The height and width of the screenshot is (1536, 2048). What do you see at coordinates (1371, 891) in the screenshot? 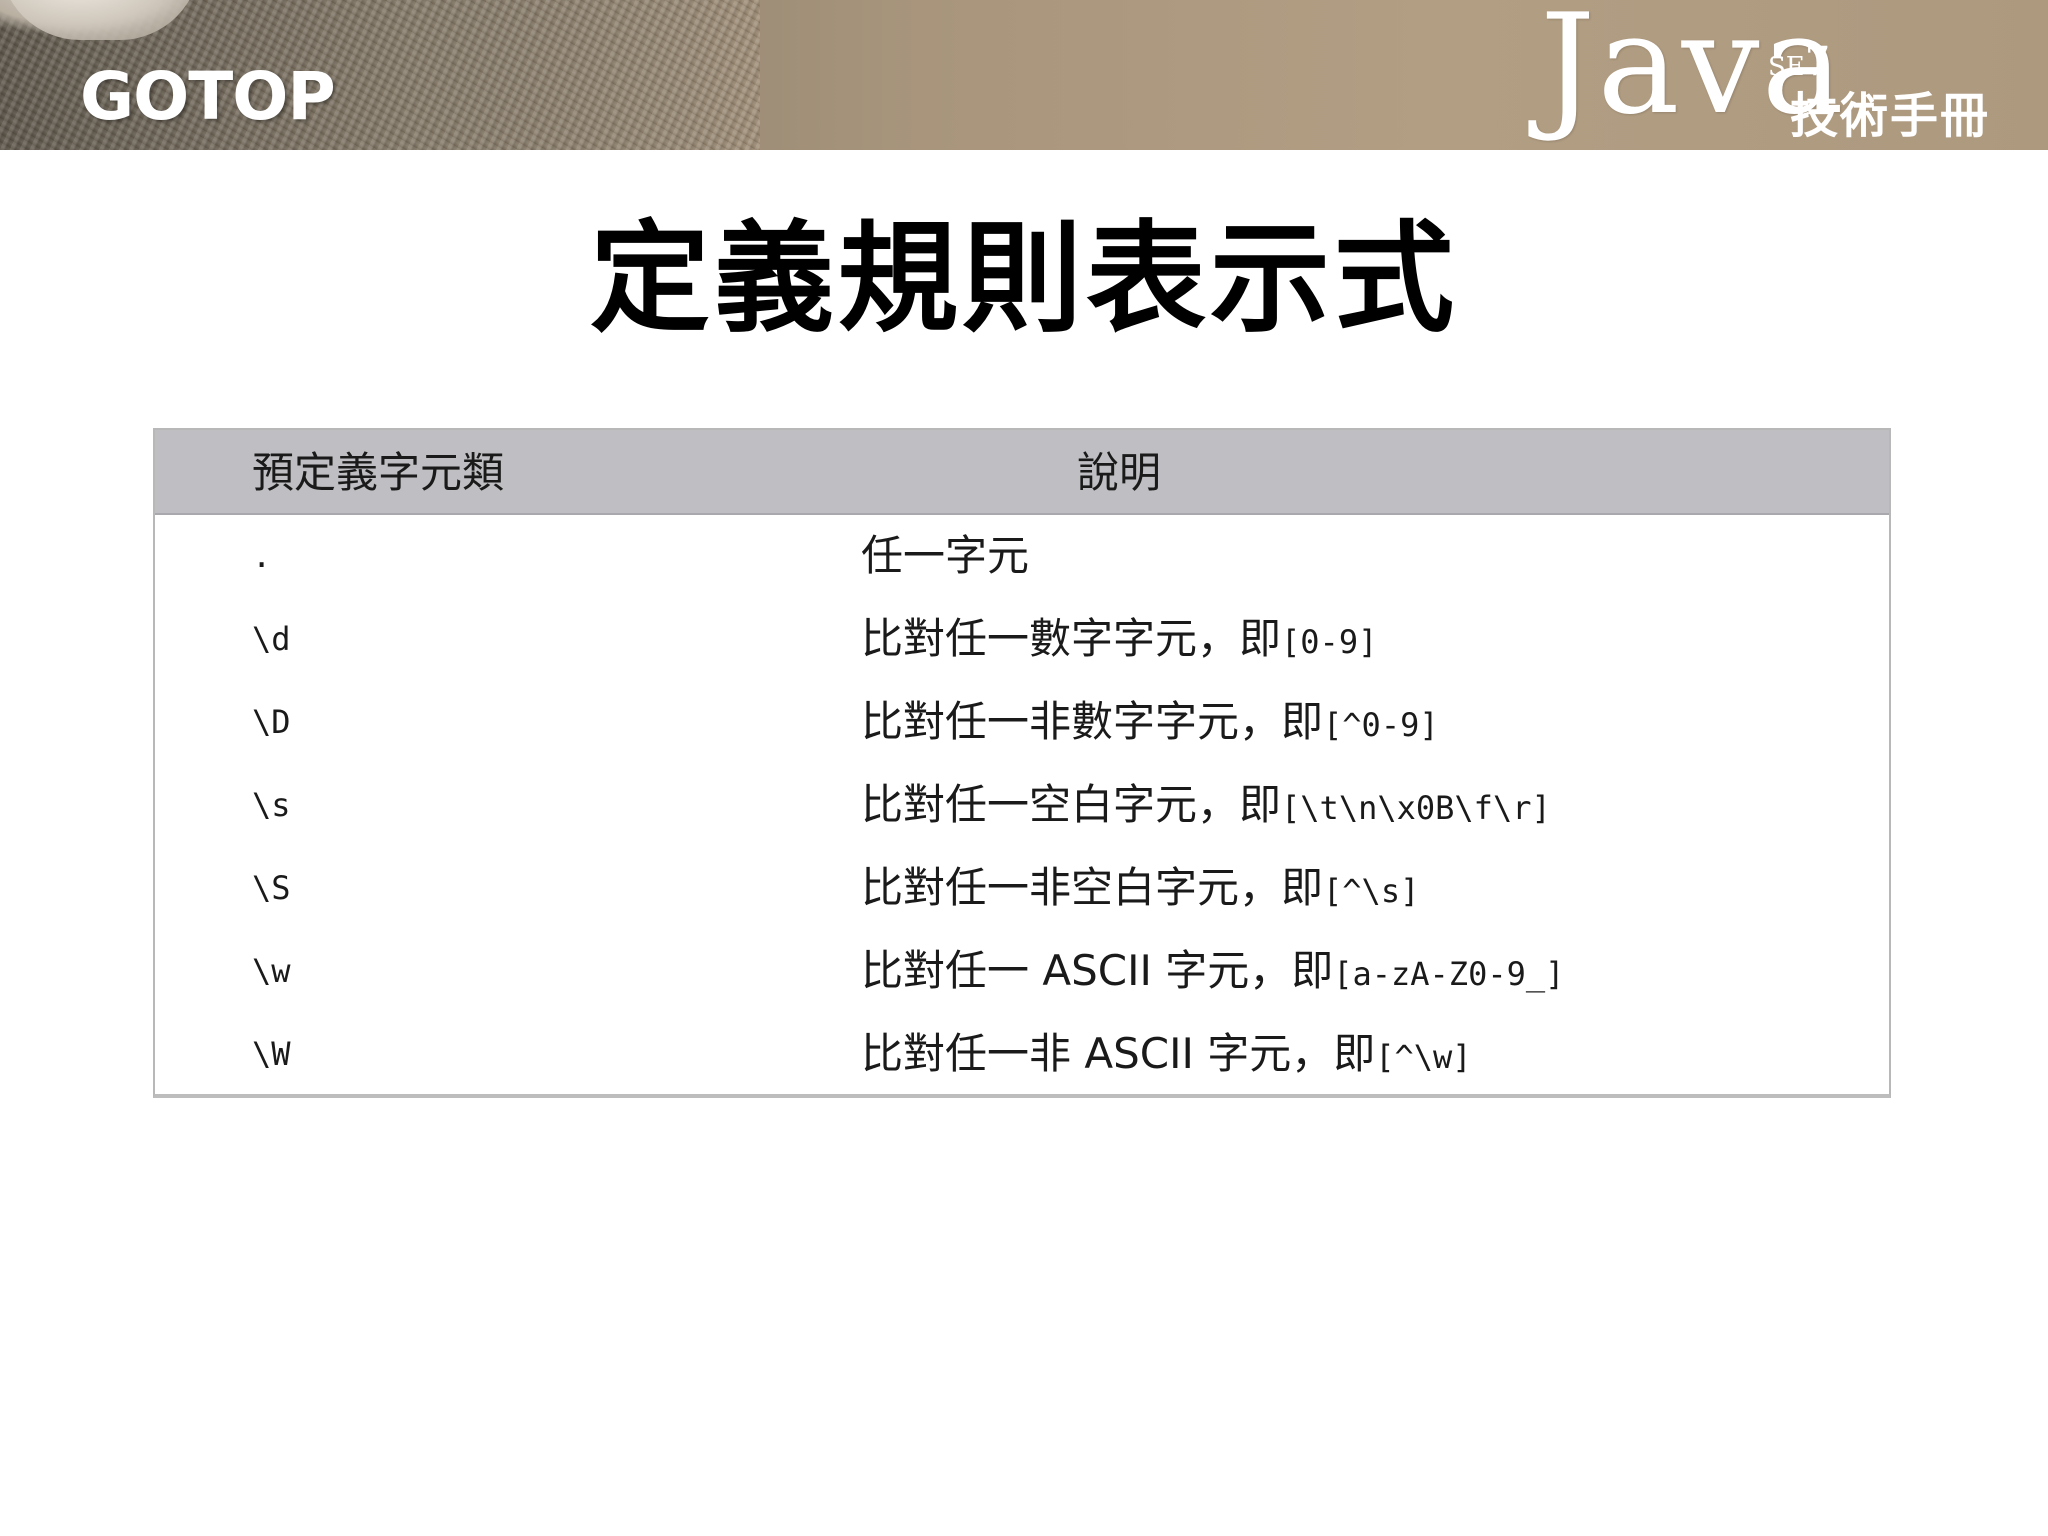
I see `pattern-text: [^\s]` at bounding box center [1371, 891].